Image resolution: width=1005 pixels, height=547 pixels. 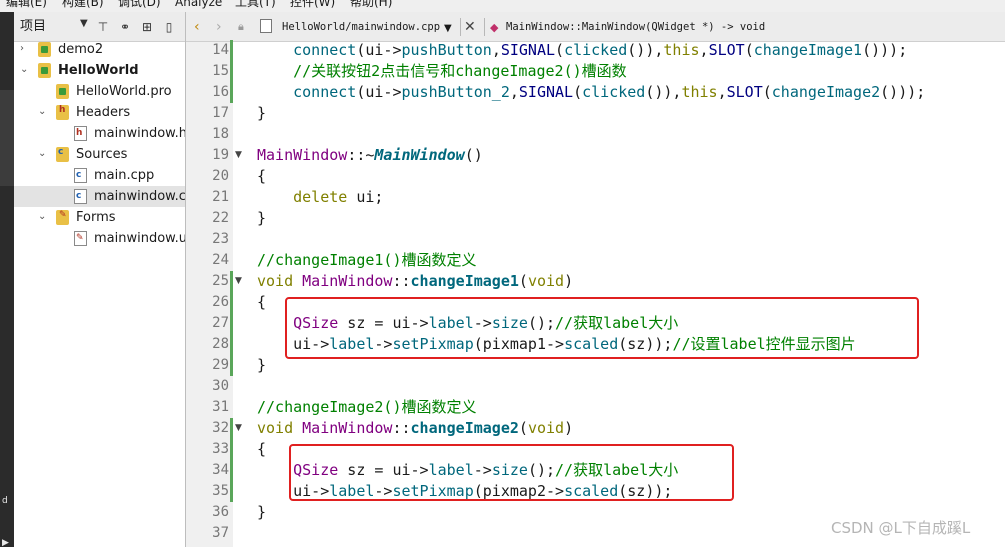 I want to click on code-line: //changeImage2()槽函数定义, so click(x=367, y=407).